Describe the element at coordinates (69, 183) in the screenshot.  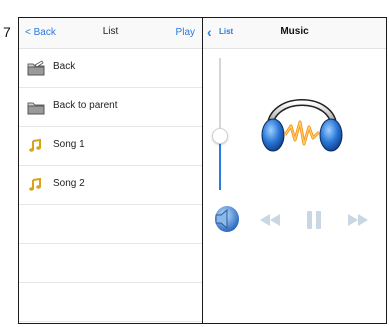
I see `list-item-label: Song 2` at that location.